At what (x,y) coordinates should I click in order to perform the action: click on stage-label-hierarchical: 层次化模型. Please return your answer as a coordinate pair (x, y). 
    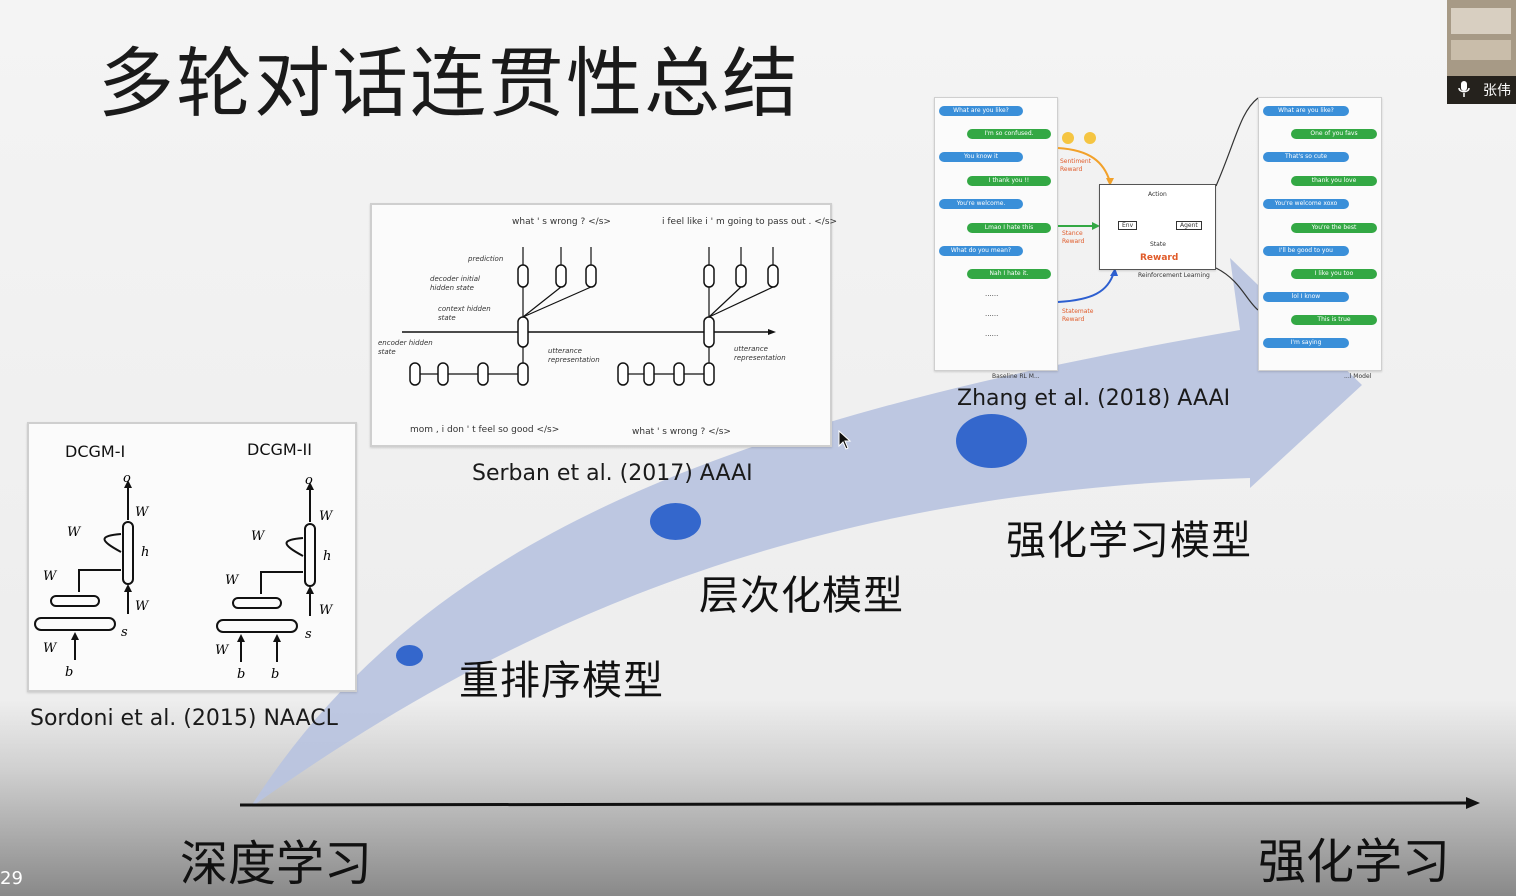
    Looking at the image, I should click on (801, 596).